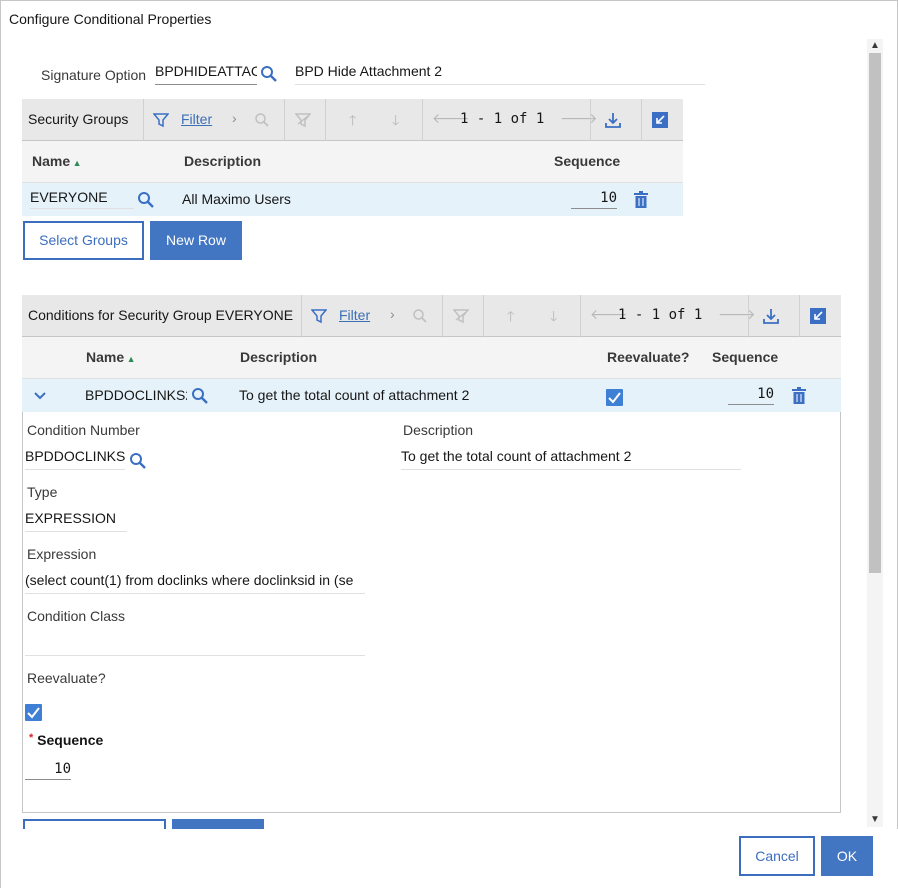 This screenshot has height=888, width=898. What do you see at coordinates (83, 240) in the screenshot?
I see `select-groups-button: Select Groups` at bounding box center [83, 240].